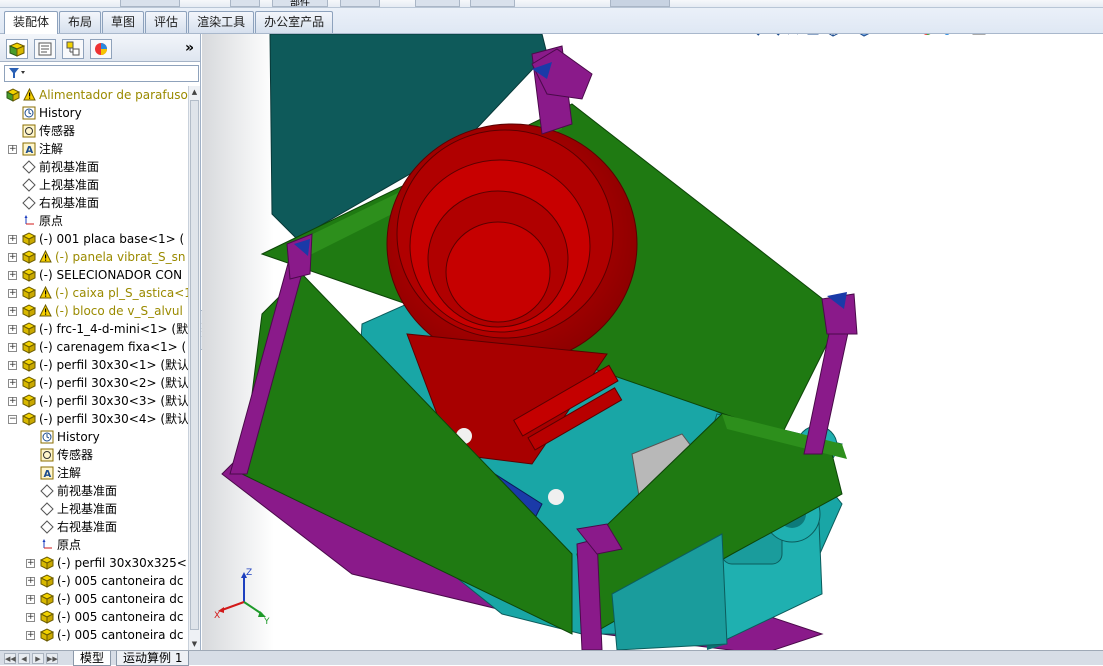 The width and height of the screenshot is (1103, 666). What do you see at coordinates (73, 49) in the screenshot?
I see `configuration-manager-icon` at bounding box center [73, 49].